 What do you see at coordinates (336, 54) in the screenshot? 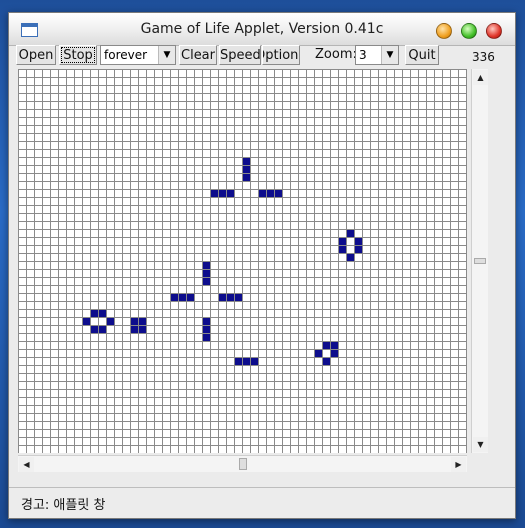
I see `zoom-label: Zoom:` at bounding box center [336, 54].